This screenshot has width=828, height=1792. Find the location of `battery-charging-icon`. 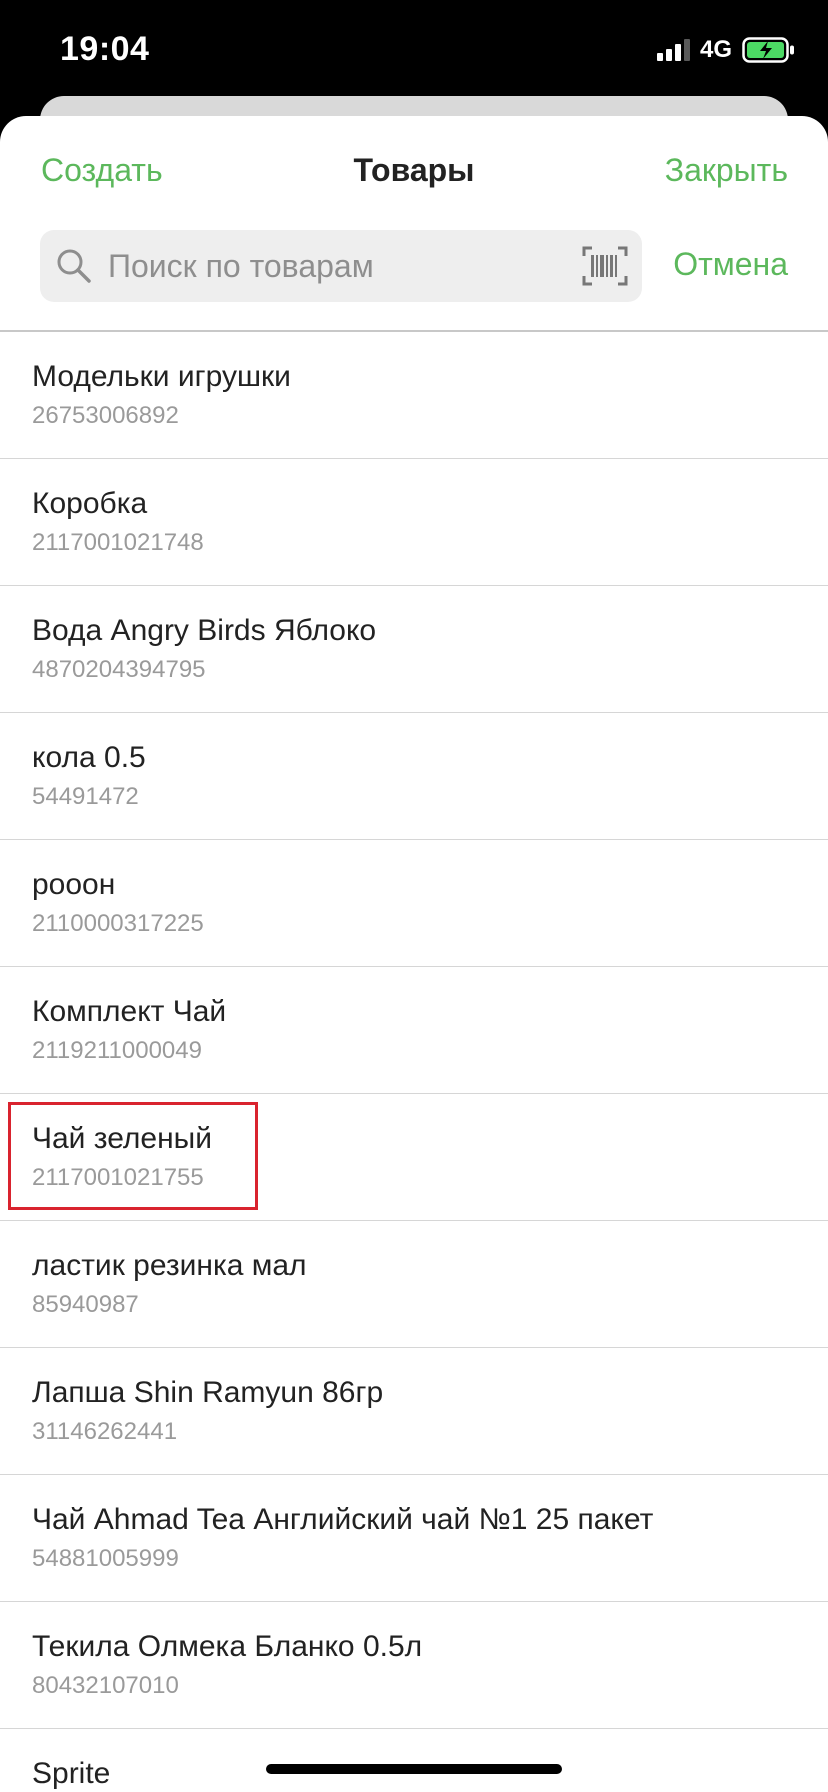

battery-charging-icon is located at coordinates (768, 50).